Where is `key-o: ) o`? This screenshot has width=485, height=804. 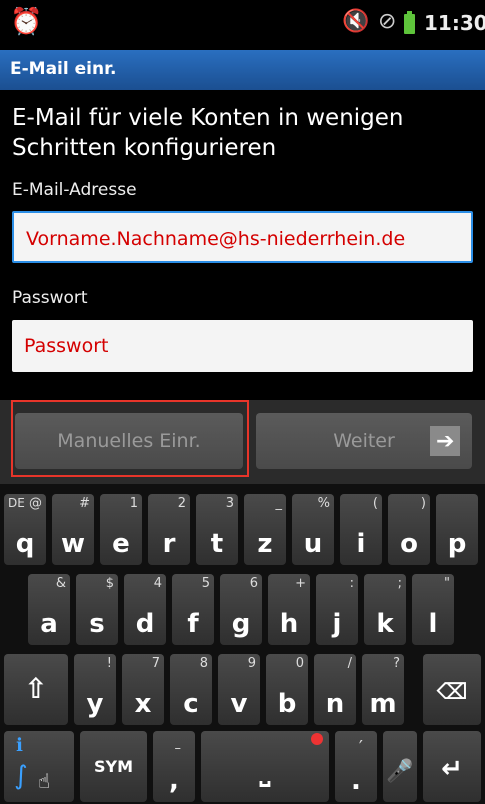
key-o: ) o is located at coordinates (409, 529).